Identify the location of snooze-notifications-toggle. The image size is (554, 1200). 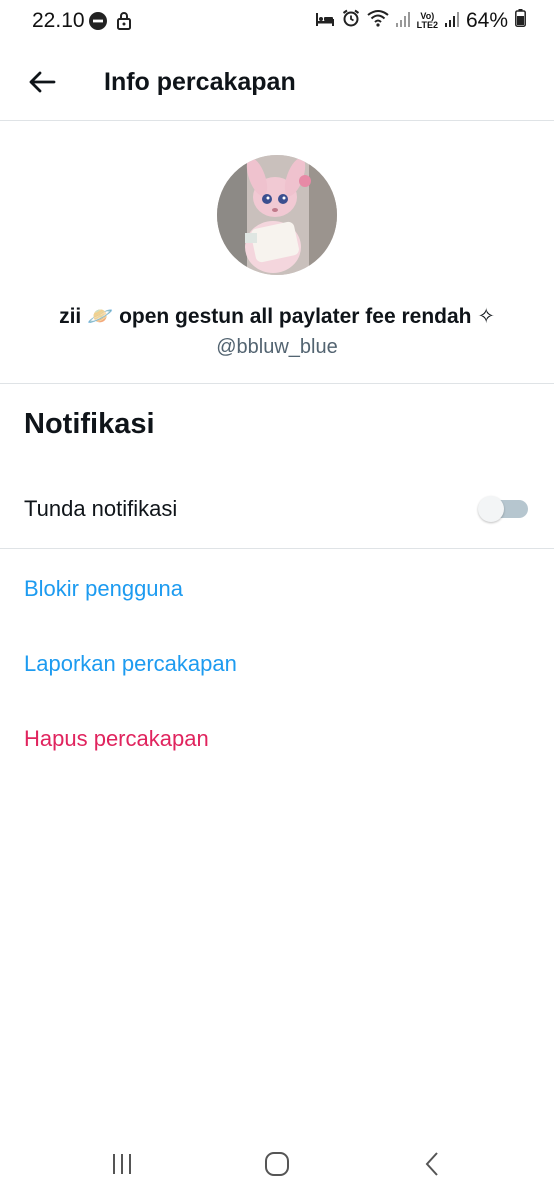
(503, 509).